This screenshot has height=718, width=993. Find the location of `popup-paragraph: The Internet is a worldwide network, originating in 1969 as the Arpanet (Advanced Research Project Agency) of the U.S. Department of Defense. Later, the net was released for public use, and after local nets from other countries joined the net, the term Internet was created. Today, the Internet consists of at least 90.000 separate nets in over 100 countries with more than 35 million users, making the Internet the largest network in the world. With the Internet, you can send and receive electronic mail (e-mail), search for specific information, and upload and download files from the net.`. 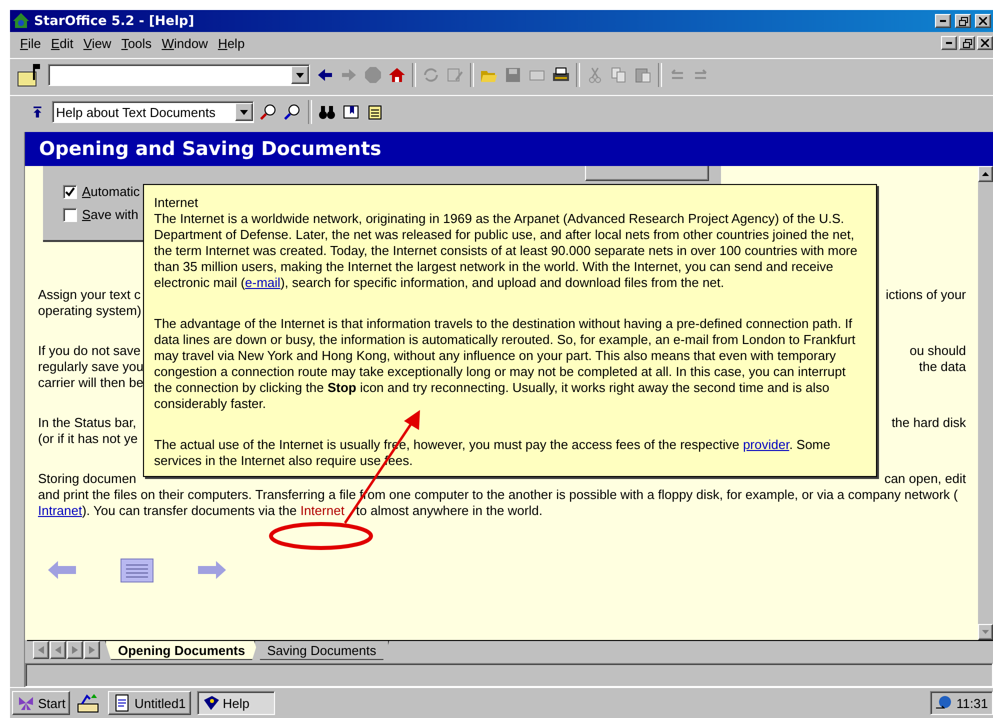

popup-paragraph: The Internet is a worldwide network, originating in 1969 as the Arpanet (Advanced Research Project Agency) of the U.S. Department of Defense. Later, the net was released for public use, and after local nets from other countries joined the net, the term Internet was created. Today, the Internet consists of at least 90.000 separate nets in over 100 countries with more than 35 million users, making the Internet the largest network in the world. With the Internet, you can send and receive electronic mail (e-mail), search for specific information, and upload and download files from the net. is located at coordinates (506, 251).